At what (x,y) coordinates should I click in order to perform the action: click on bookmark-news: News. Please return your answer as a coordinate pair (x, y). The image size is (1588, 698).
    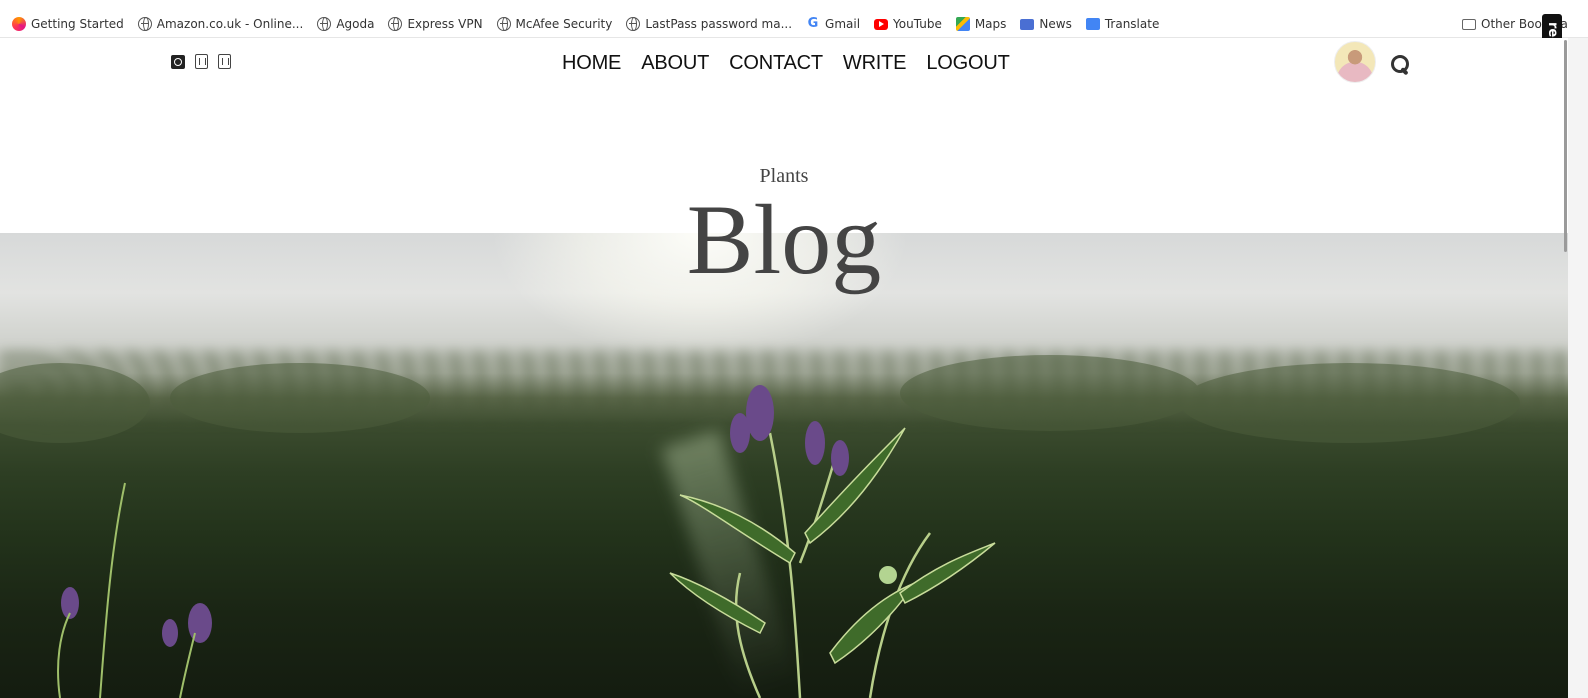
    Looking at the image, I should click on (1046, 24).